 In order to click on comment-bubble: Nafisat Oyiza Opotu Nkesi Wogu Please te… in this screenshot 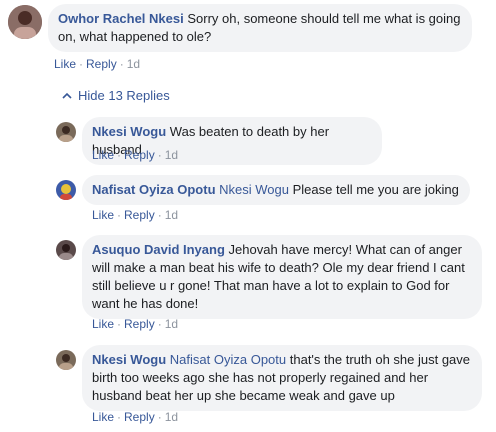, I will do `click(276, 190)`.